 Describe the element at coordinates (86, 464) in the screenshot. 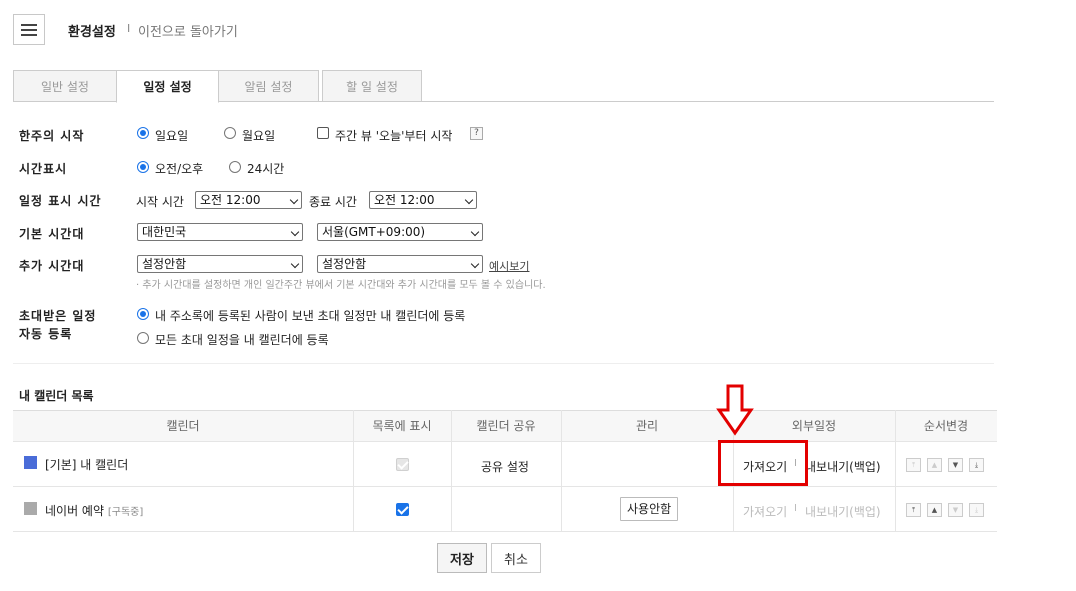

I see `calendar-name: [기본] 내 캘린더` at that location.